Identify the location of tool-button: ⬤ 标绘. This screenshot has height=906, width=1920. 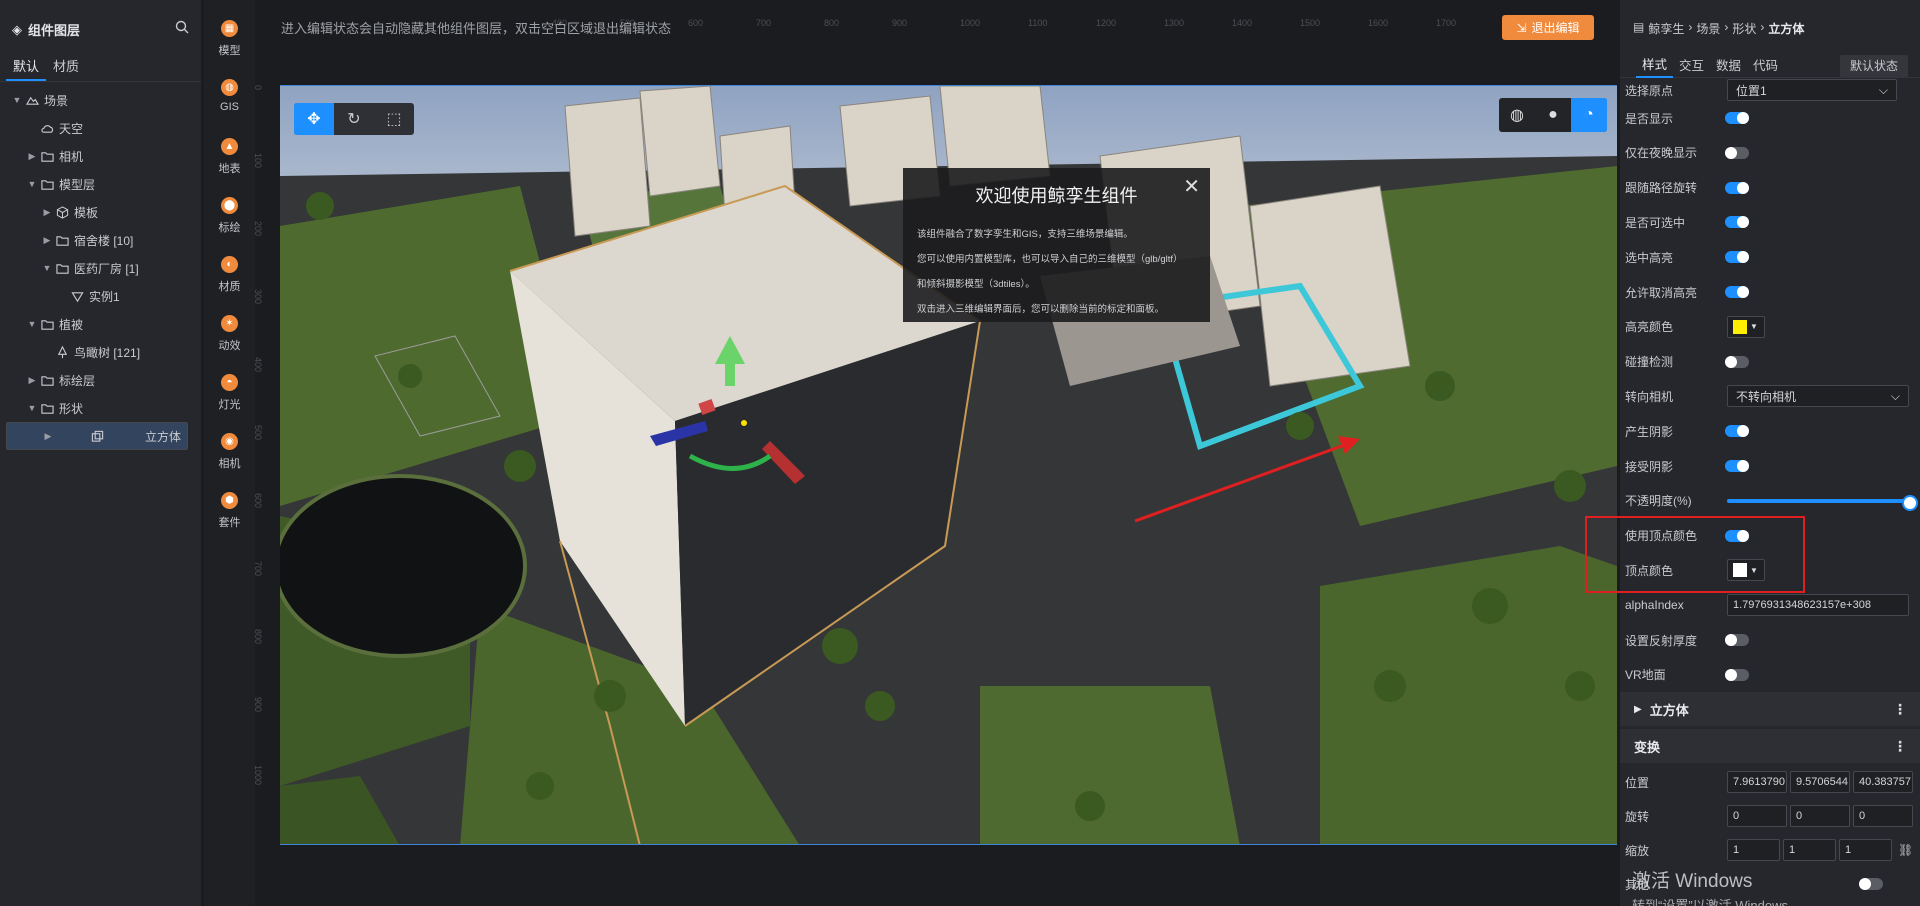
(229, 206).